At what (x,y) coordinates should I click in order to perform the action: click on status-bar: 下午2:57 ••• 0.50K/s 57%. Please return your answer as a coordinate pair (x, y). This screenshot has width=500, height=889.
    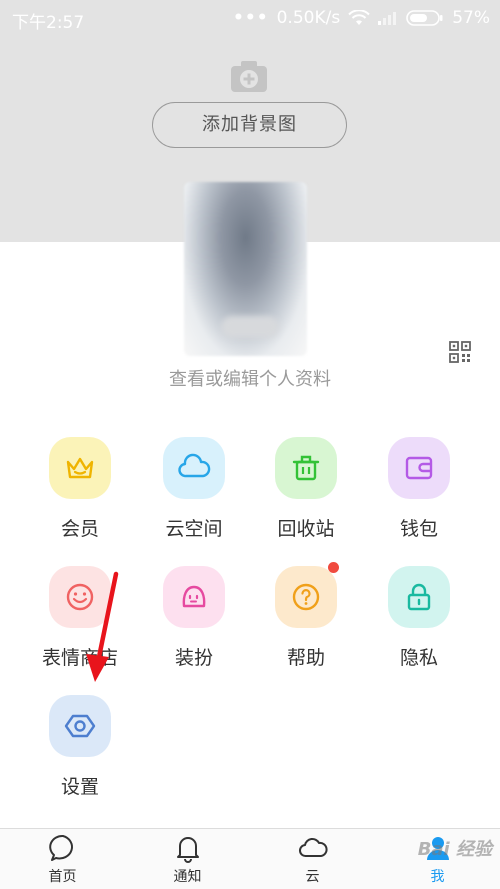
    Looking at the image, I should click on (250, 18).